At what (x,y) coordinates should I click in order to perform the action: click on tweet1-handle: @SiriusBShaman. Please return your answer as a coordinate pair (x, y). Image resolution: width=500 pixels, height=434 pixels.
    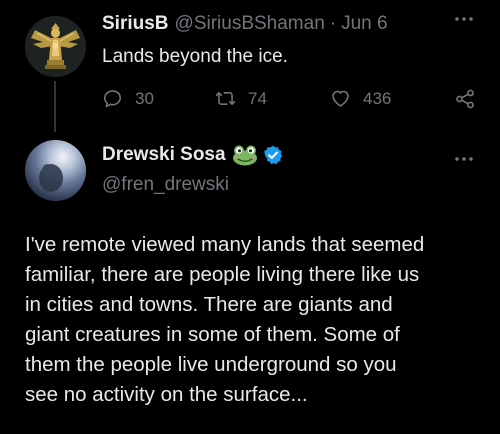
    Looking at the image, I should click on (250, 24).